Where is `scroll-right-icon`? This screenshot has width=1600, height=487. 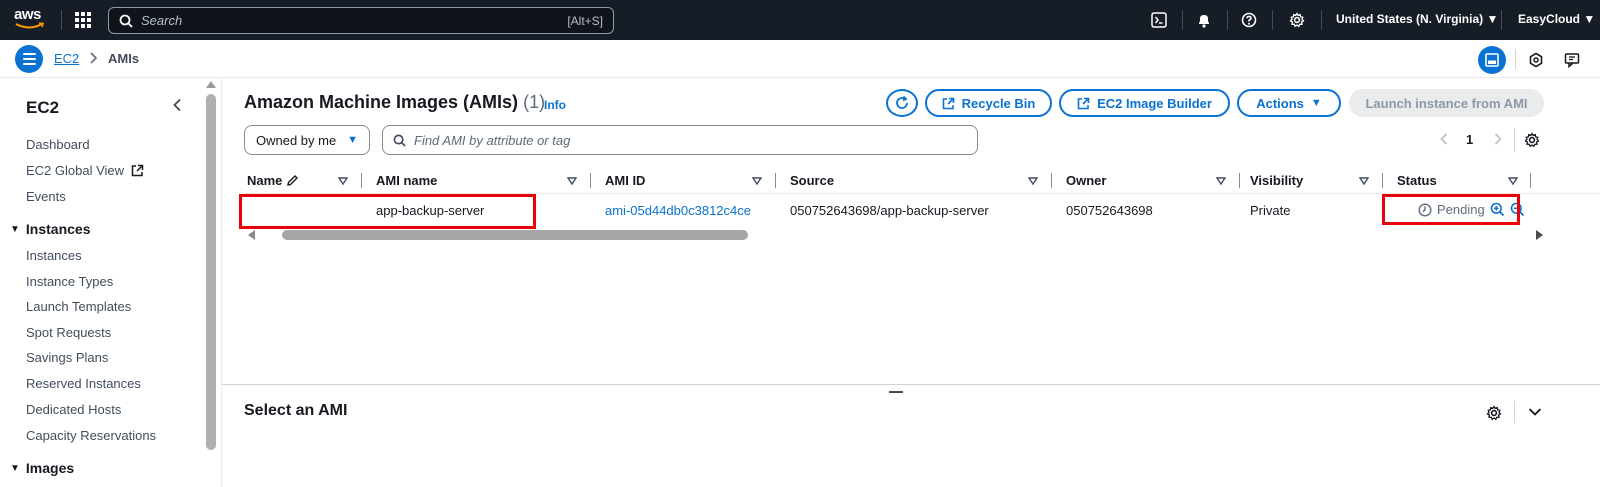
scroll-right-icon is located at coordinates (1539, 235).